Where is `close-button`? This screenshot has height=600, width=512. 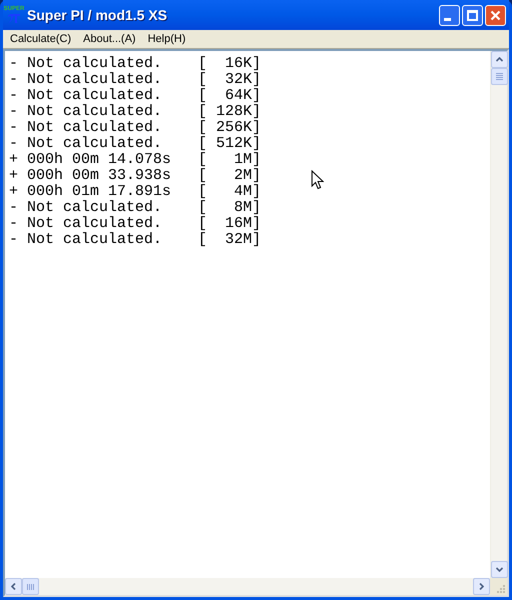 close-button is located at coordinates (495, 15).